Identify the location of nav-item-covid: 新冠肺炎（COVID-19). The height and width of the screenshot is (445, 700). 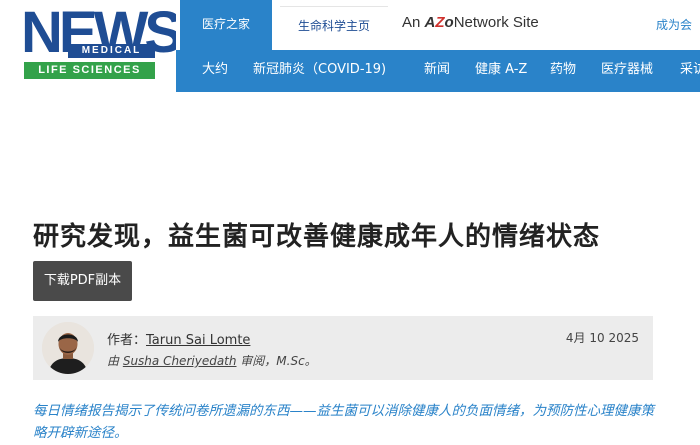
(319, 71).